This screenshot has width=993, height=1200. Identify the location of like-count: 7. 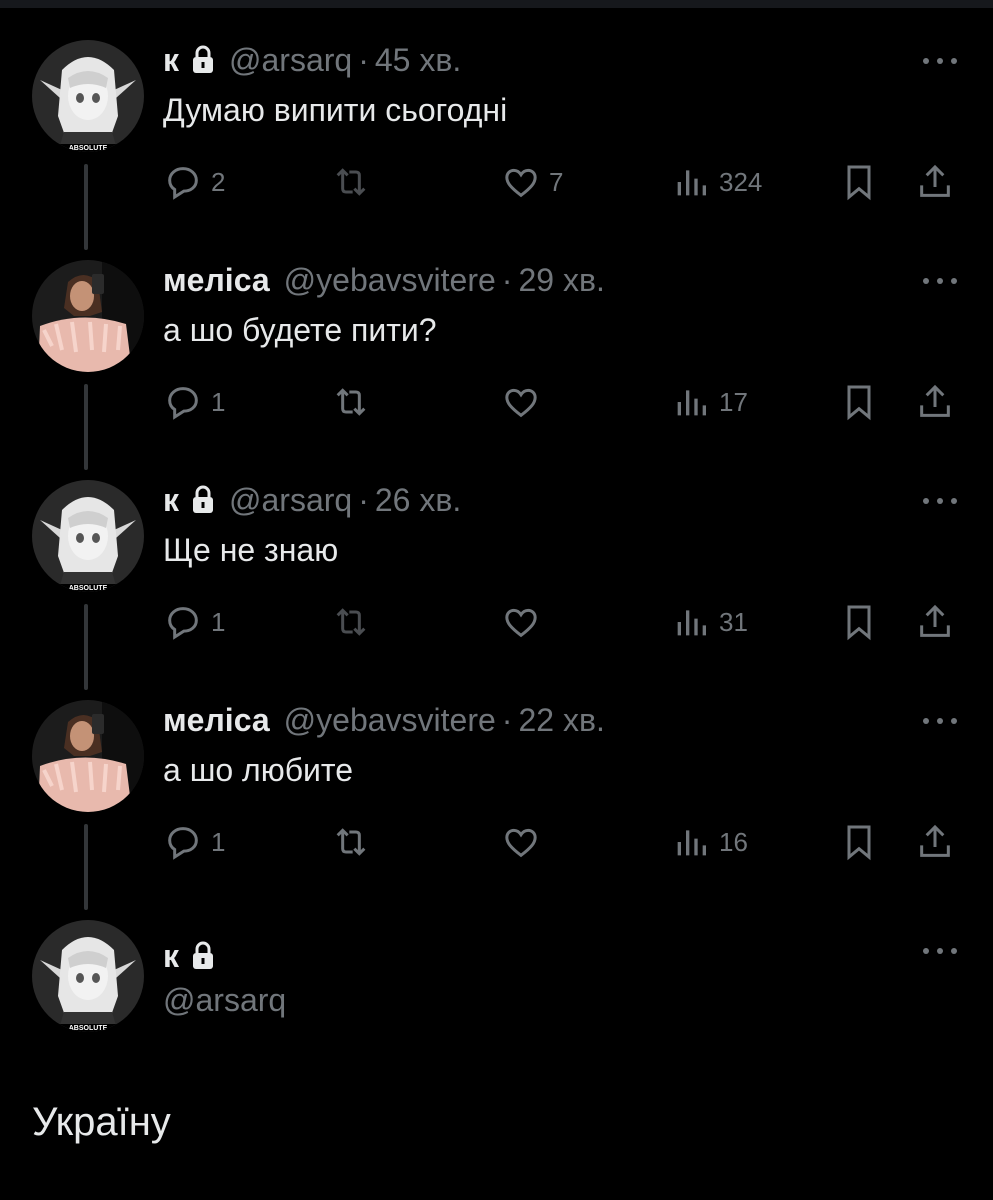
(556, 181).